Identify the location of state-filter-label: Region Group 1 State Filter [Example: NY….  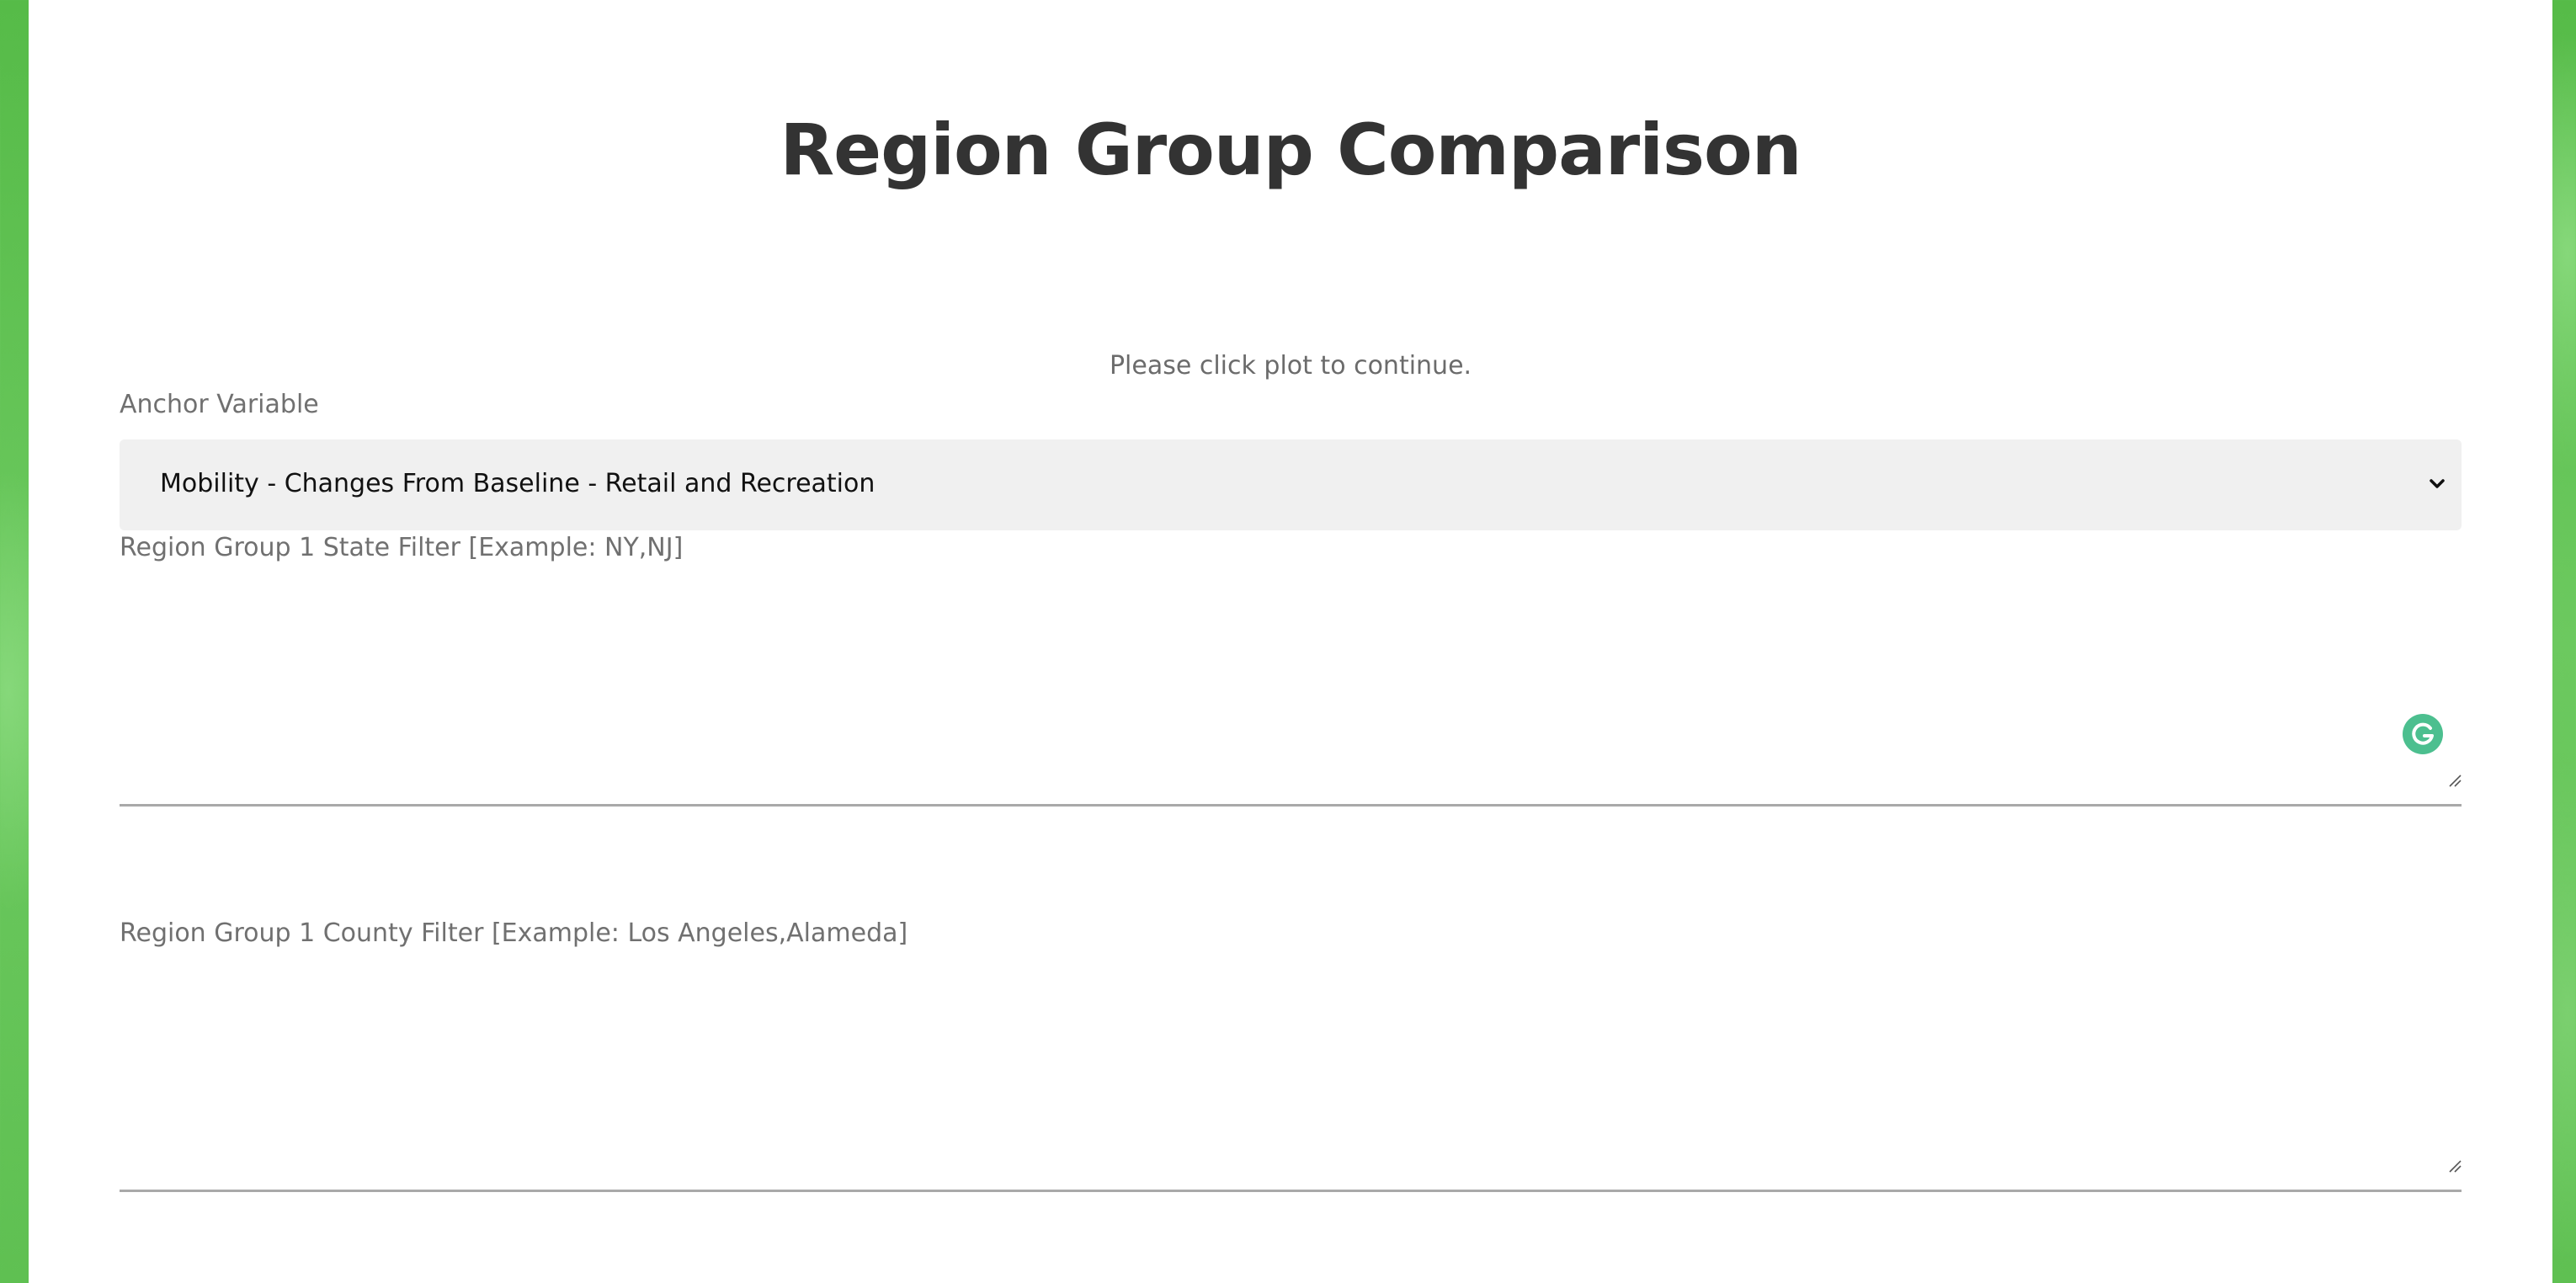
(402, 547).